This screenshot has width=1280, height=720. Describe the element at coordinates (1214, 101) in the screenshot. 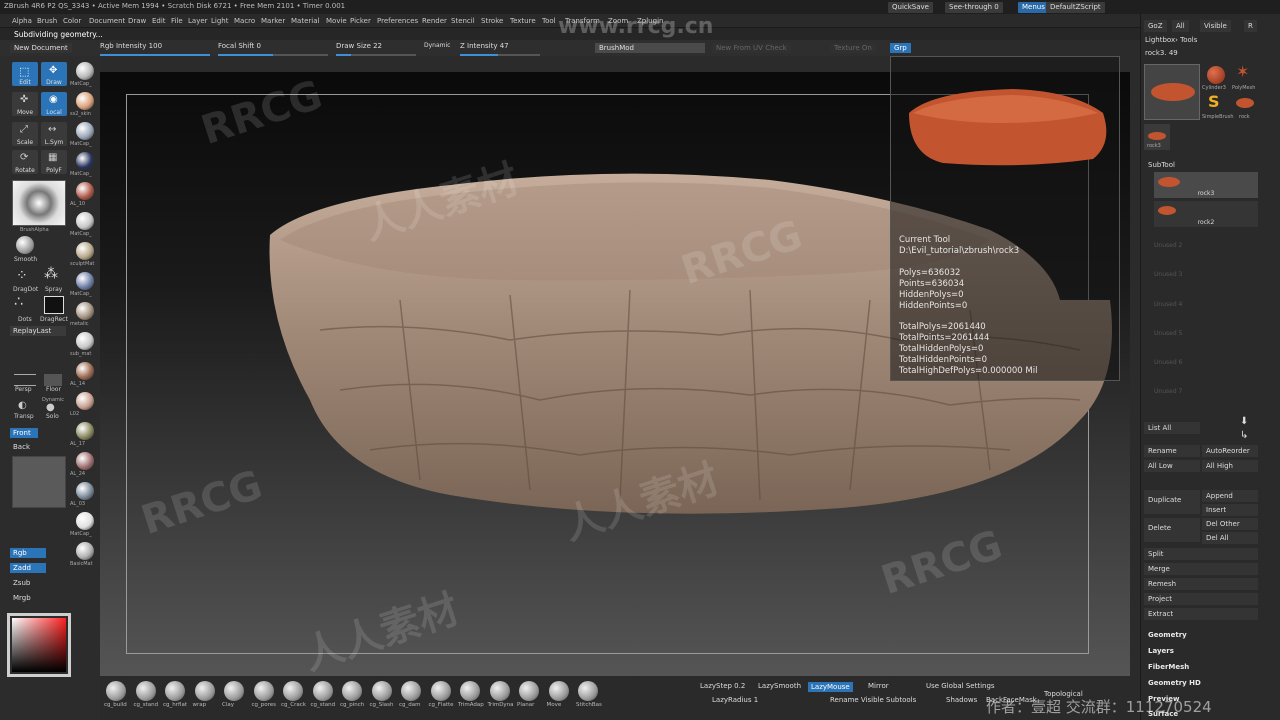

I see `simplebrush-icon: S` at that location.